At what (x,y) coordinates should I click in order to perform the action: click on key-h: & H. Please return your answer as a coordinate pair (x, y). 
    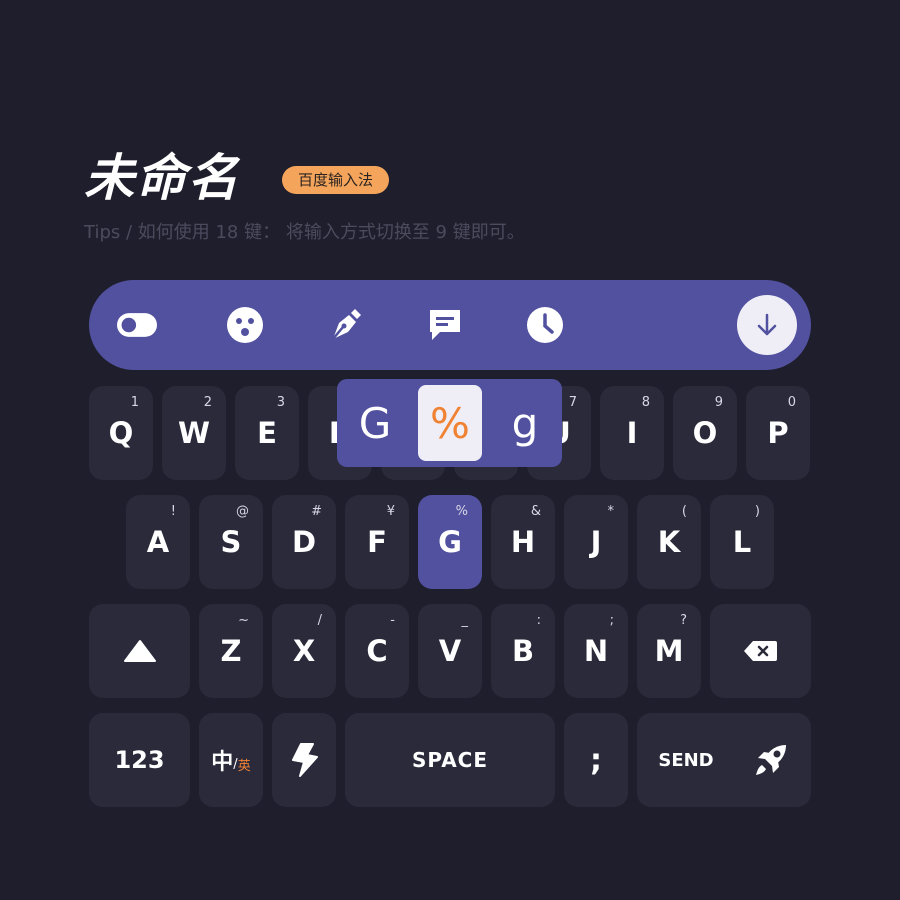
    Looking at the image, I should click on (523, 542).